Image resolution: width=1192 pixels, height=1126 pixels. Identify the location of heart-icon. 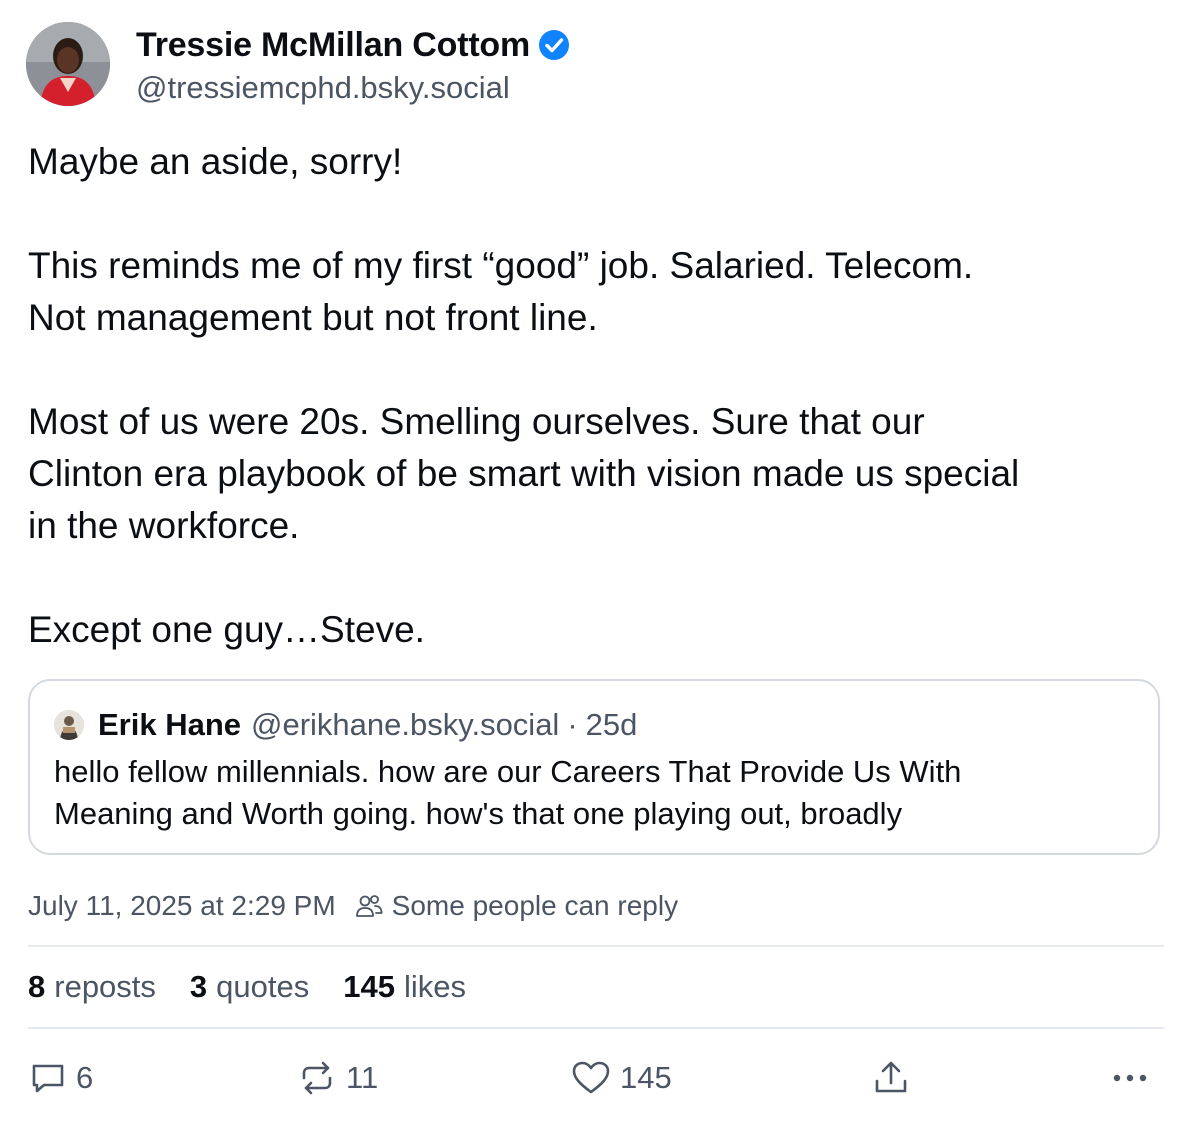
(591, 1078).